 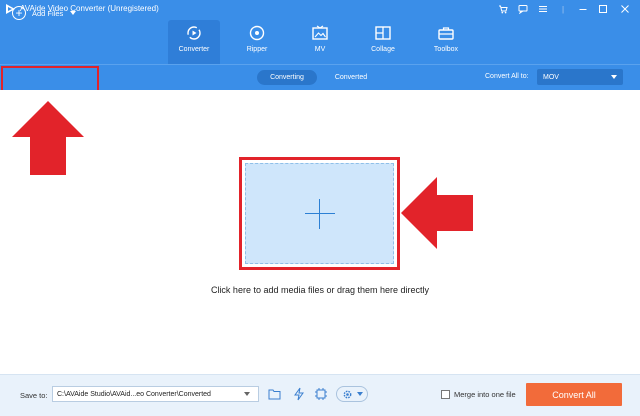 What do you see at coordinates (523, 9) in the screenshot?
I see `feedback-icon` at bounding box center [523, 9].